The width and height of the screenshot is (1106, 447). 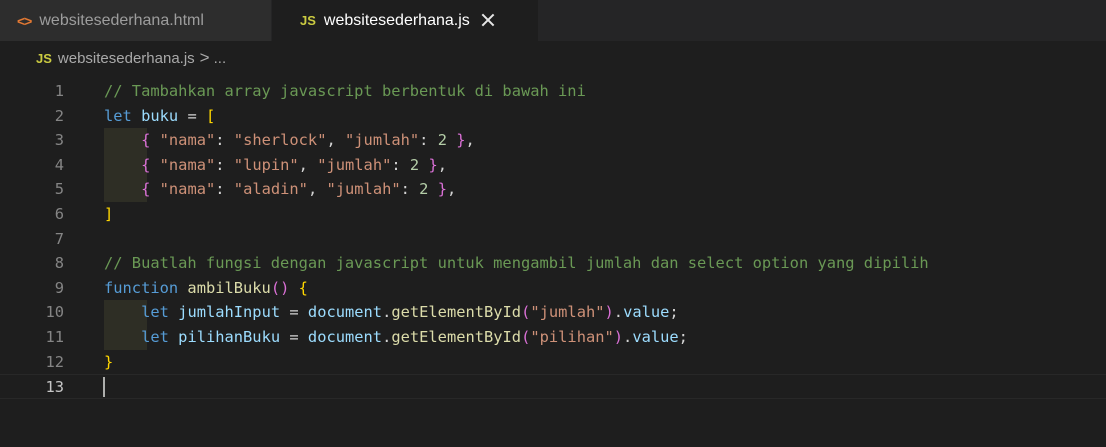 I want to click on code-token: document, so click(x=345, y=312).